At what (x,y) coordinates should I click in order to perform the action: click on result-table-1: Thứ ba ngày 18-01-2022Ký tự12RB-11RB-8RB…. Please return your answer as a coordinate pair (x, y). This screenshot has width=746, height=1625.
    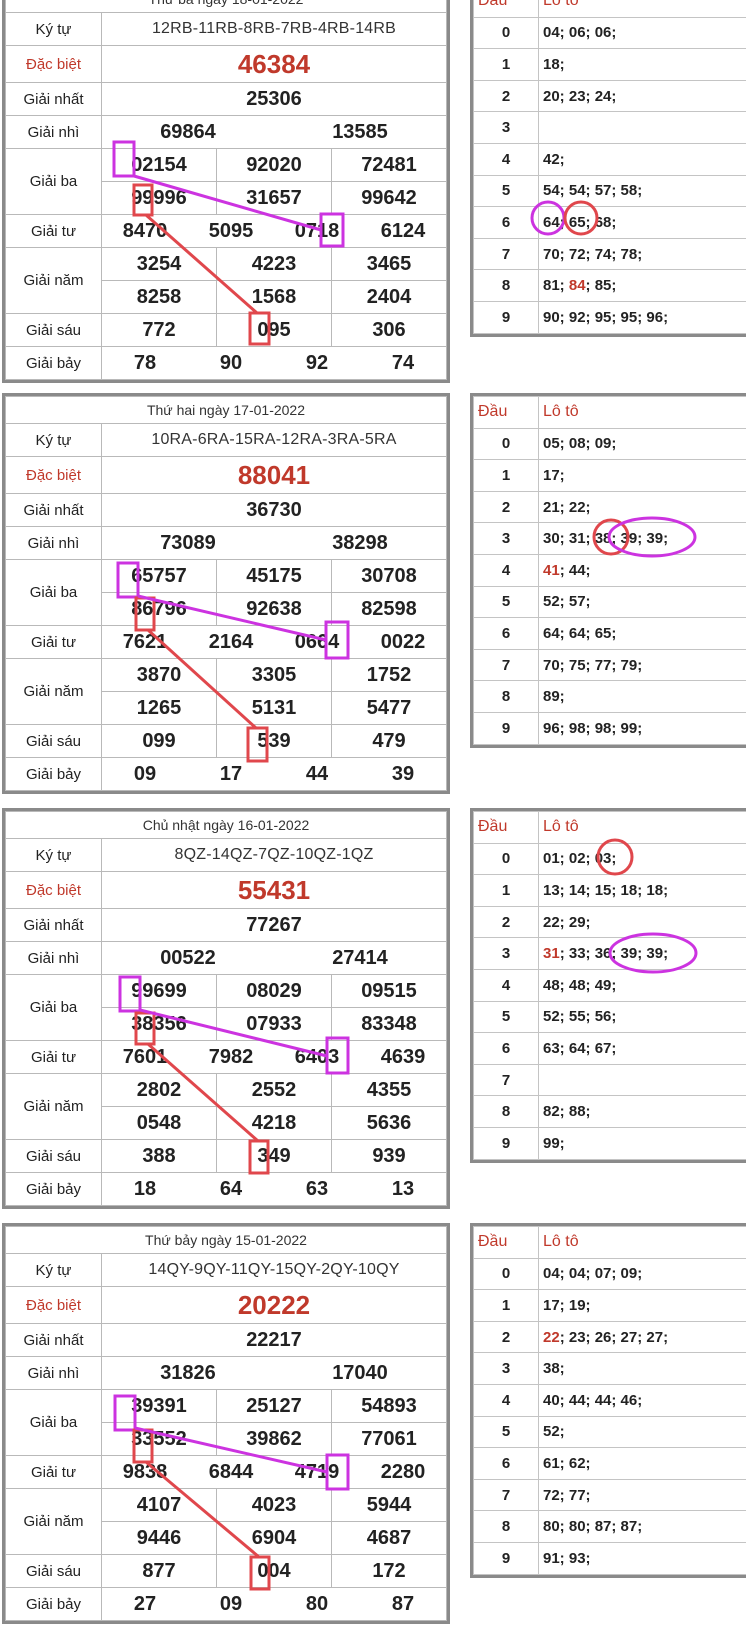
    Looking at the image, I should click on (226, 191).